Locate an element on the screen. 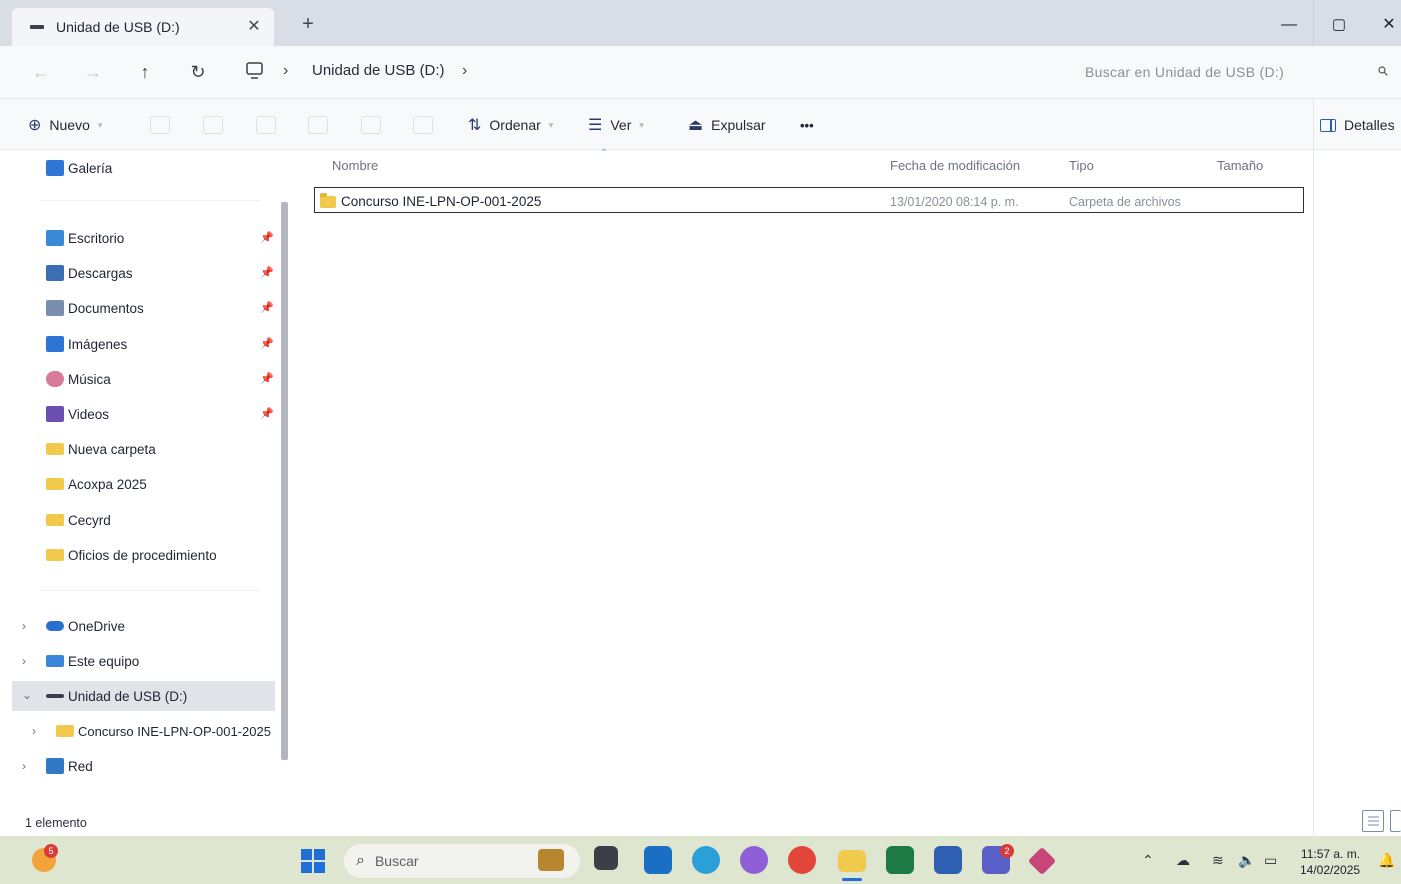  gallery-icon is located at coordinates (55, 168).